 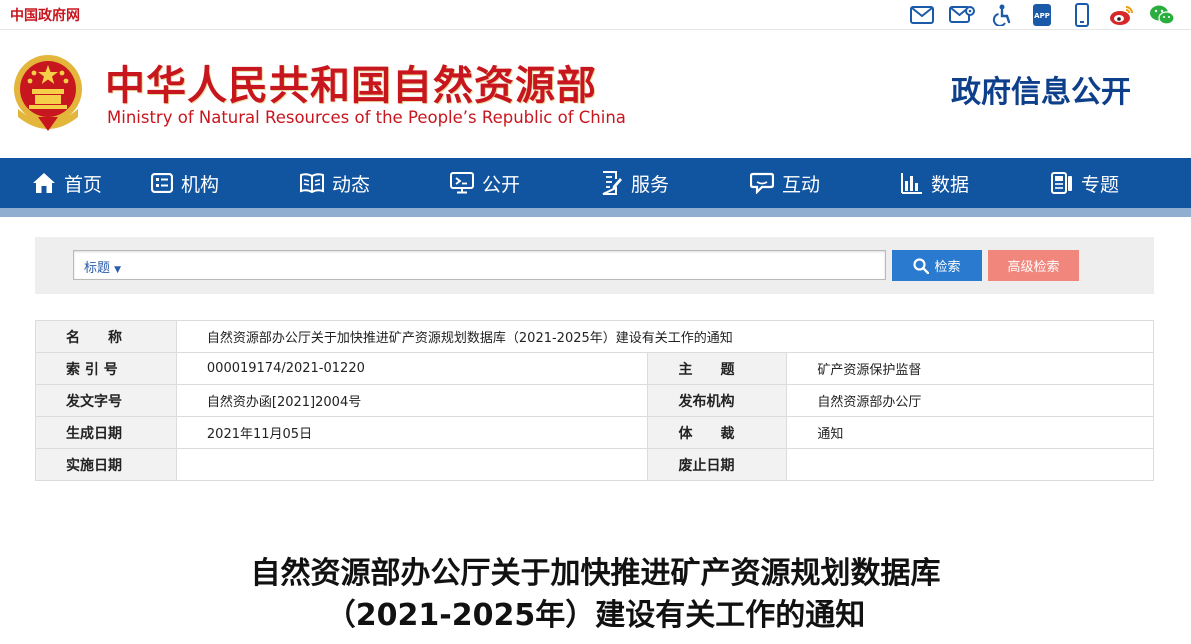 I want to click on chat-icon, so click(x=761, y=183).